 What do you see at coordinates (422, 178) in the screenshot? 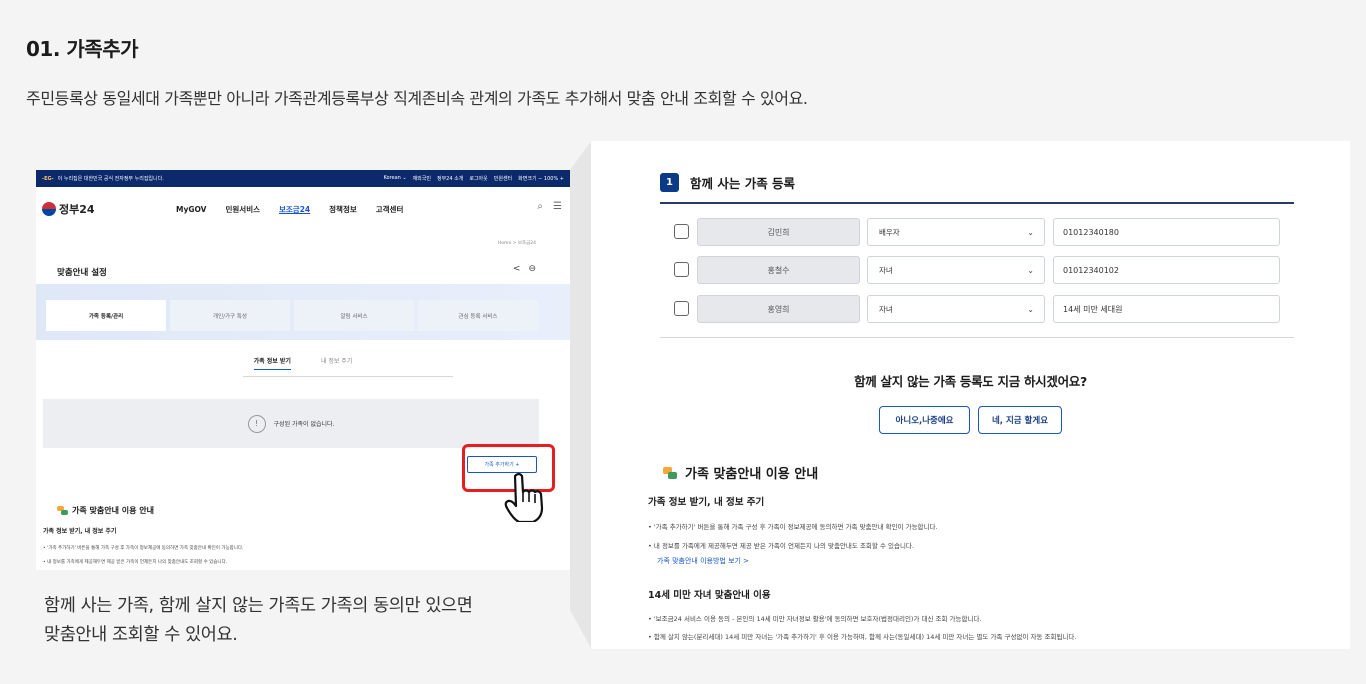
I see `topbar-link: 재외국민` at bounding box center [422, 178].